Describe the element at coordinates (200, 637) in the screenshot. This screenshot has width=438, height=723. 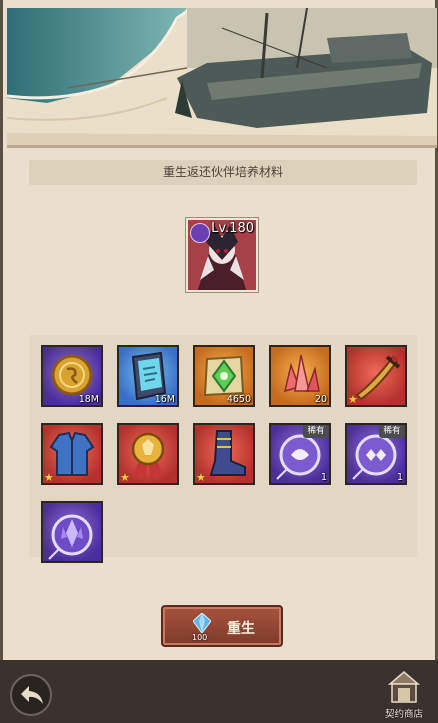
I see `rebirth-cost: 100` at that location.